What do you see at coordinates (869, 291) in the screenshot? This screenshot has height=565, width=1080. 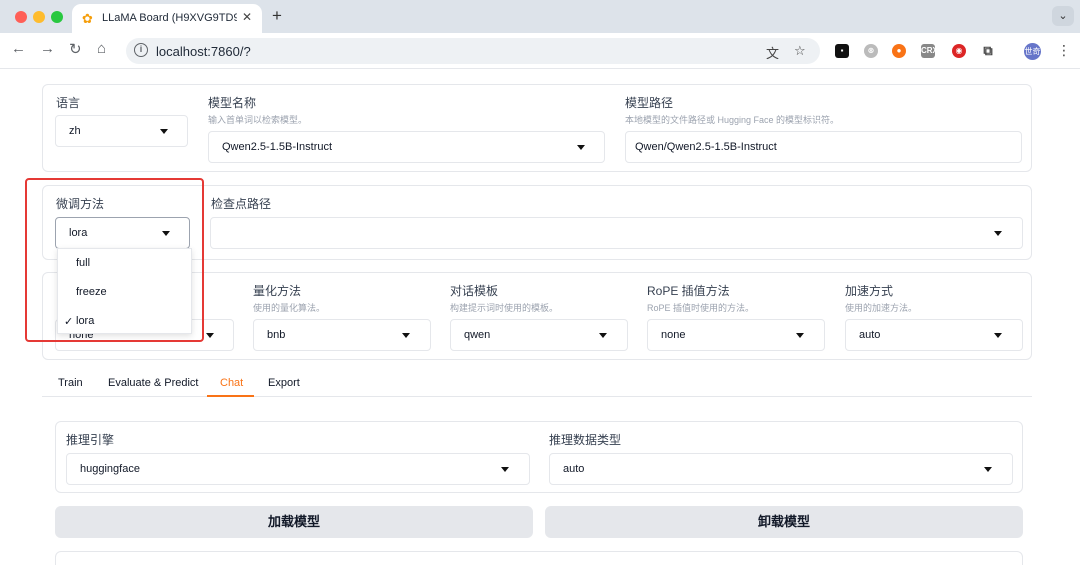 I see `booster-label: 加速方式` at bounding box center [869, 291].